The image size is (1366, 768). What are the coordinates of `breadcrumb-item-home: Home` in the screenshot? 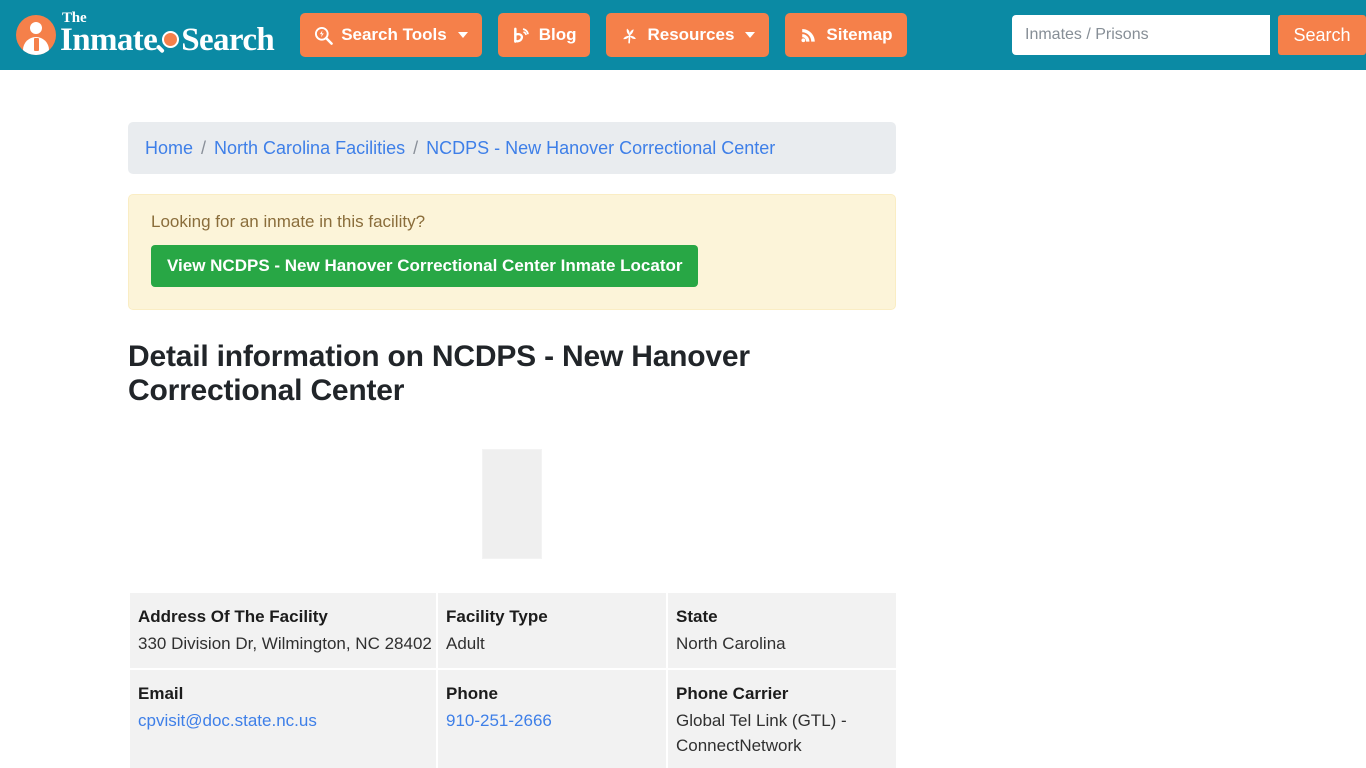 It's located at (169, 148).